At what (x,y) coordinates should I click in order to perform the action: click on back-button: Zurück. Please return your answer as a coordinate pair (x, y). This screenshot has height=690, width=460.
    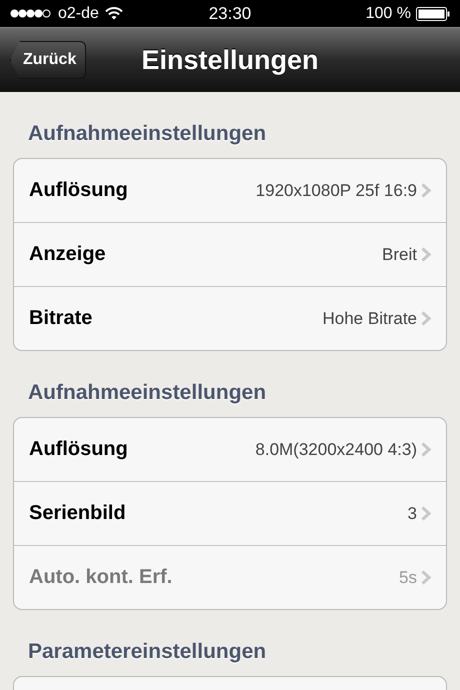
    Looking at the image, I should click on (48, 60).